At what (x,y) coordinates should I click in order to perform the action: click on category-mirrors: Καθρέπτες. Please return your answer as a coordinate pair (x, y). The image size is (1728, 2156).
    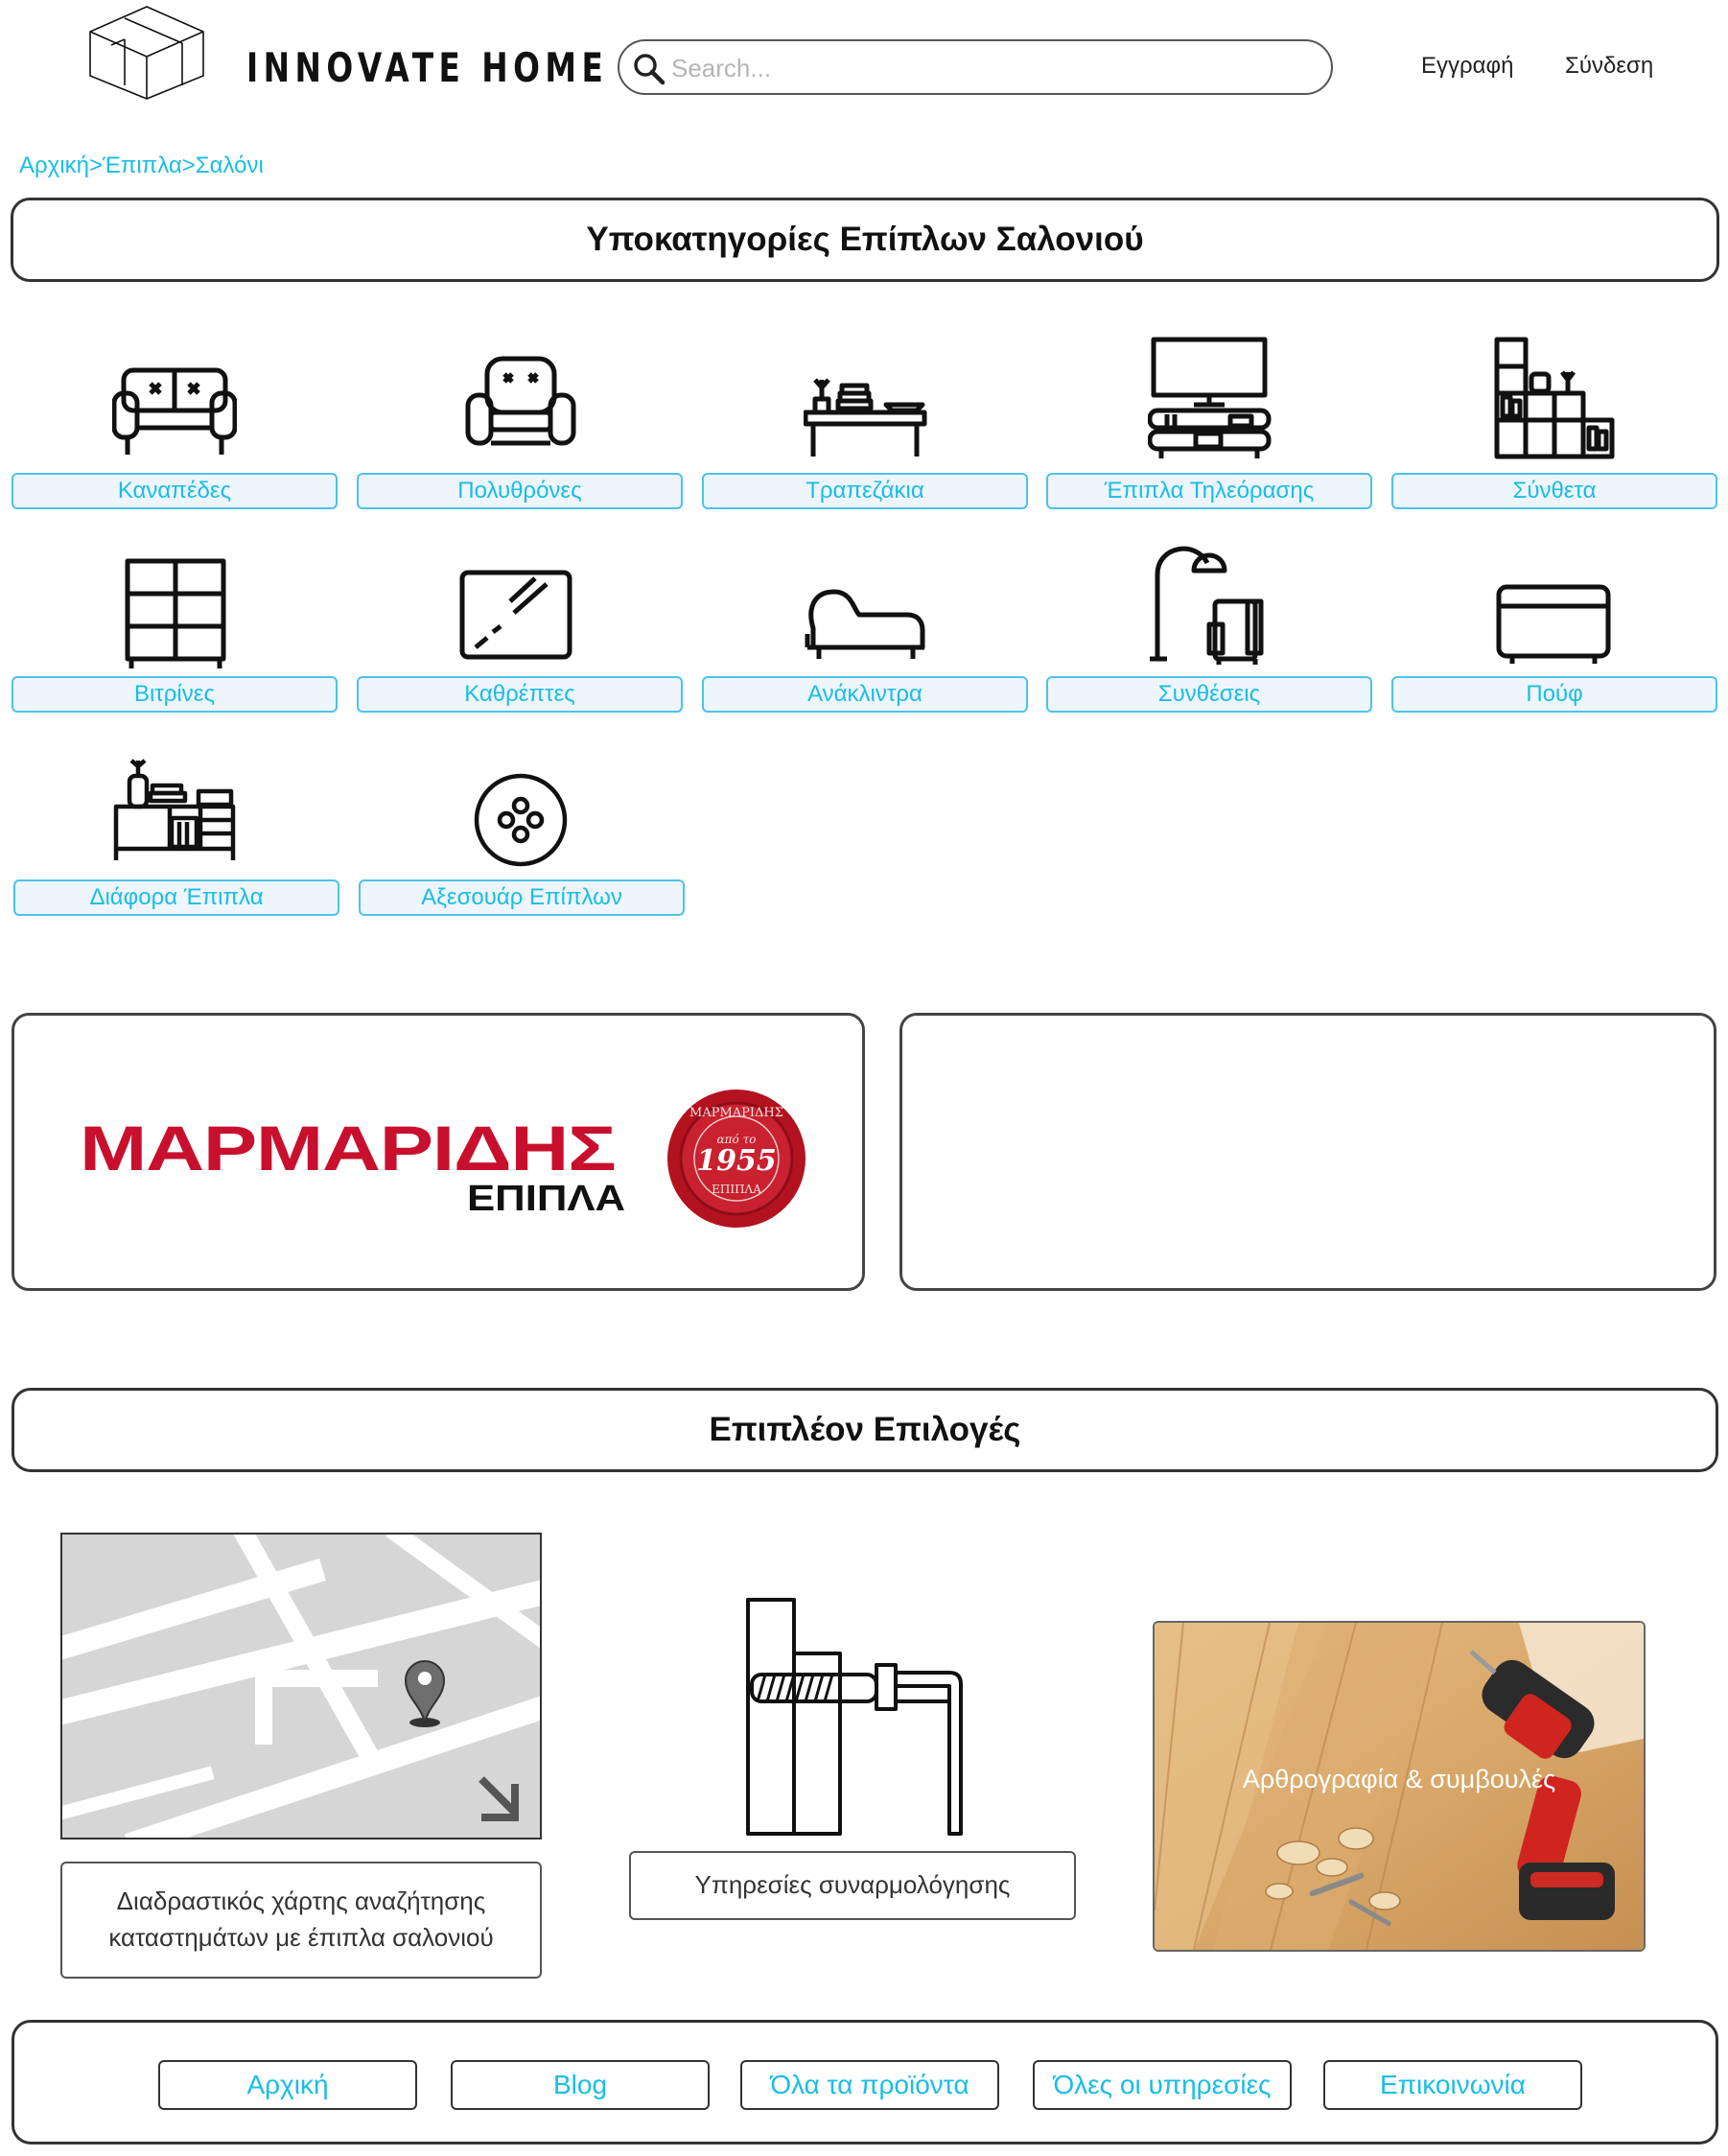
    Looking at the image, I should click on (520, 694).